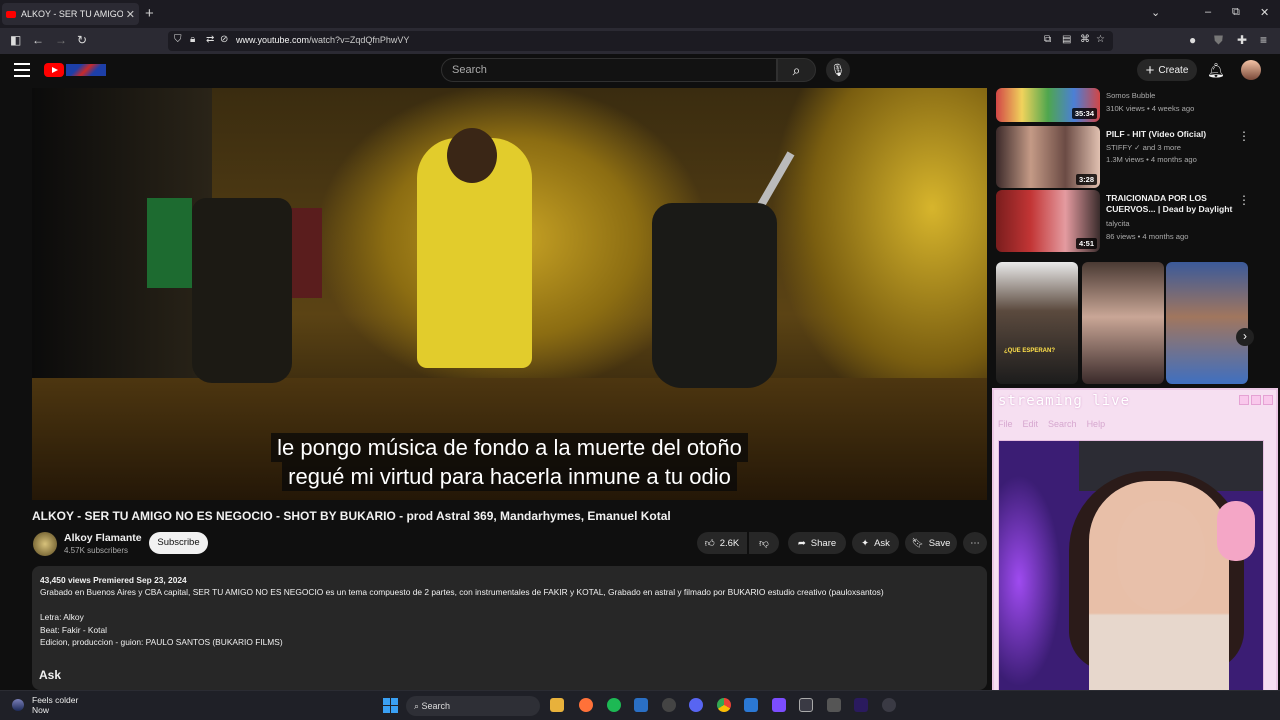 Image resolution: width=1280 pixels, height=720 pixels. What do you see at coordinates (54, 70) in the screenshot?
I see `youtube-logo-icon` at bounding box center [54, 70].